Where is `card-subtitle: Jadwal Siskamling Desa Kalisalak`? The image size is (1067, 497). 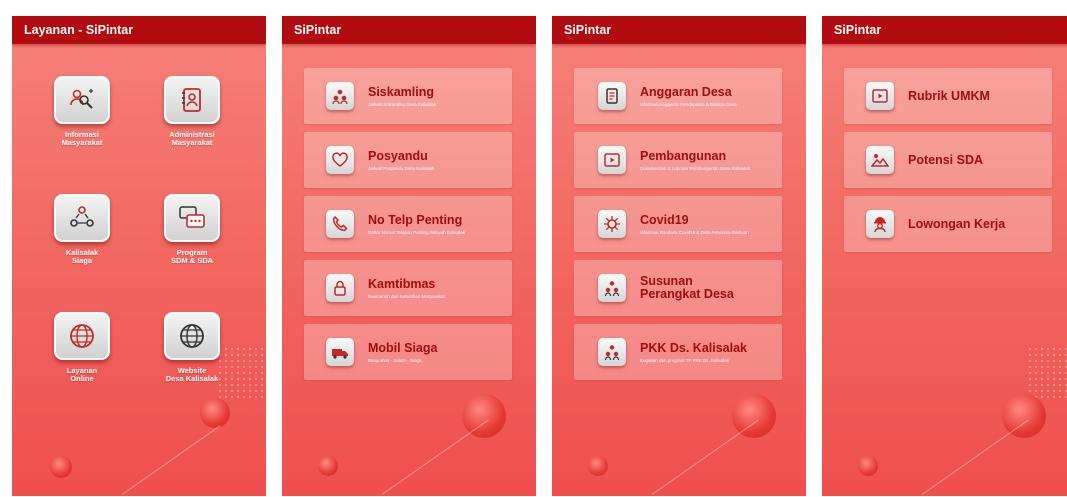 card-subtitle: Jadwal Siskamling Desa Kalisalak is located at coordinates (402, 104).